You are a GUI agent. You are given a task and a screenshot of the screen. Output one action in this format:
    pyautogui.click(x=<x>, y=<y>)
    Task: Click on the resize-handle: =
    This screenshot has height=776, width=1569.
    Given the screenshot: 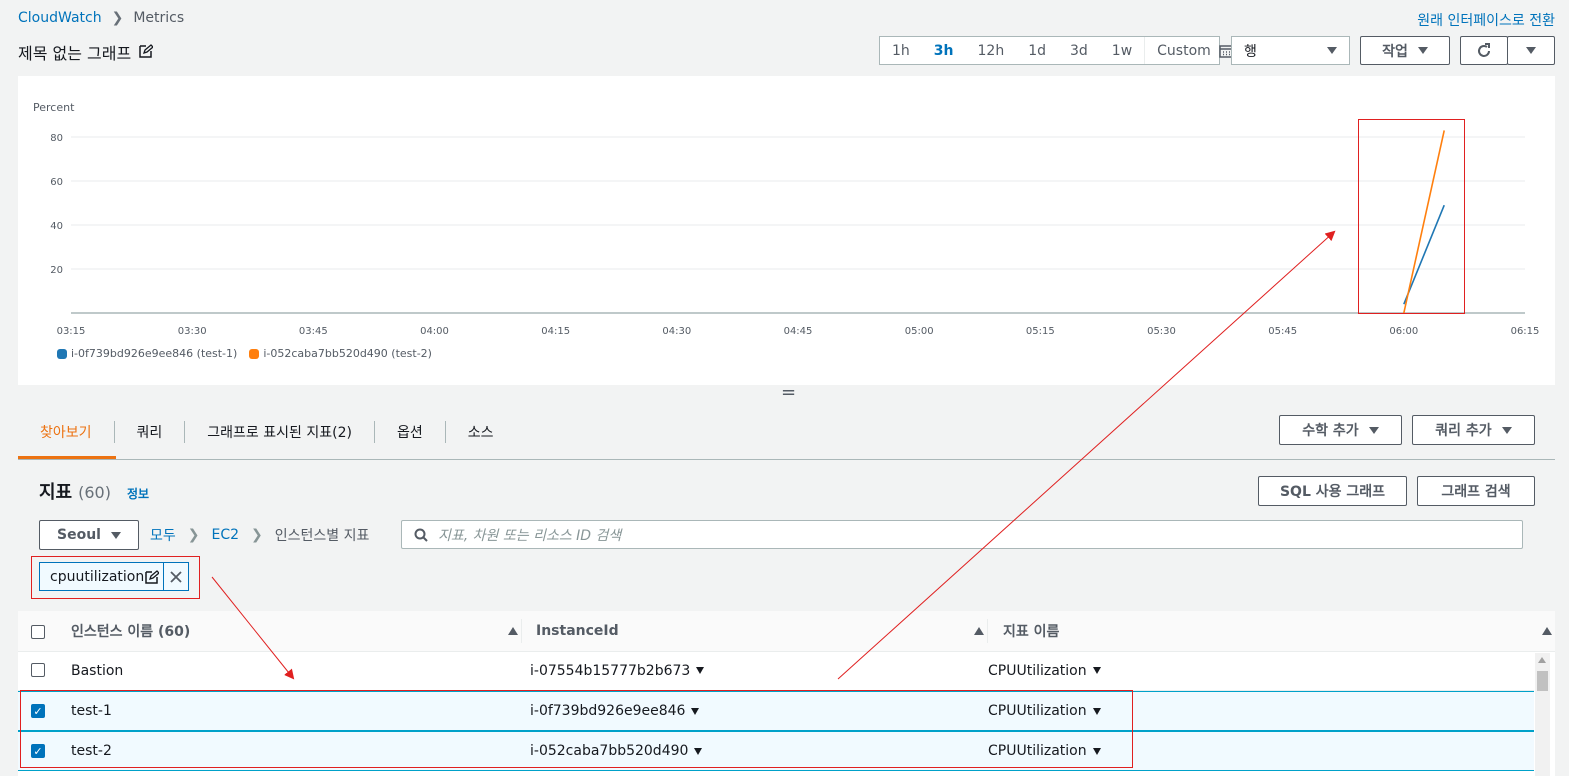 What is the action you would take?
    pyautogui.click(x=788, y=393)
    